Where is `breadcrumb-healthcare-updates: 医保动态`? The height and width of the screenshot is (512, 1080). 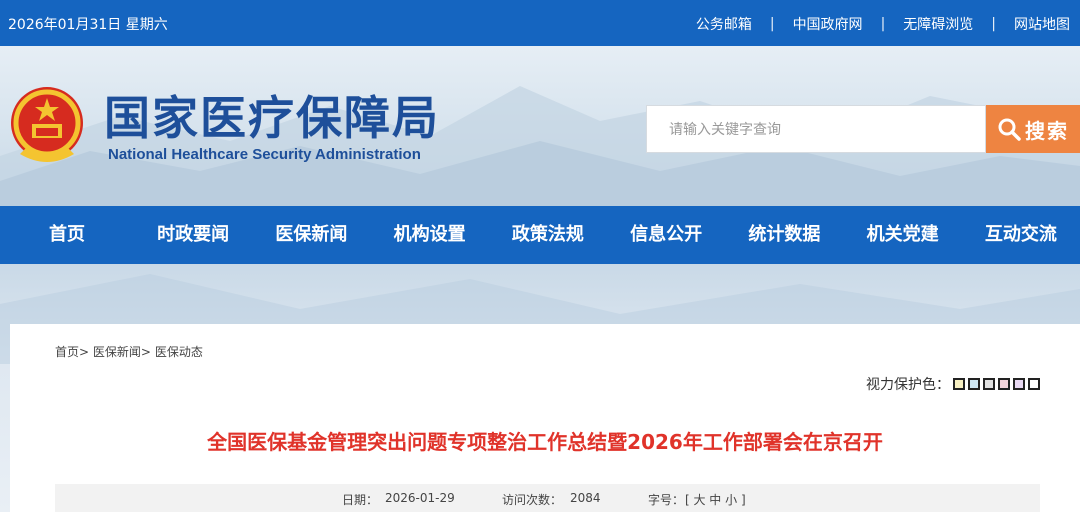
breadcrumb-healthcare-updates: 医保动态 is located at coordinates (179, 352).